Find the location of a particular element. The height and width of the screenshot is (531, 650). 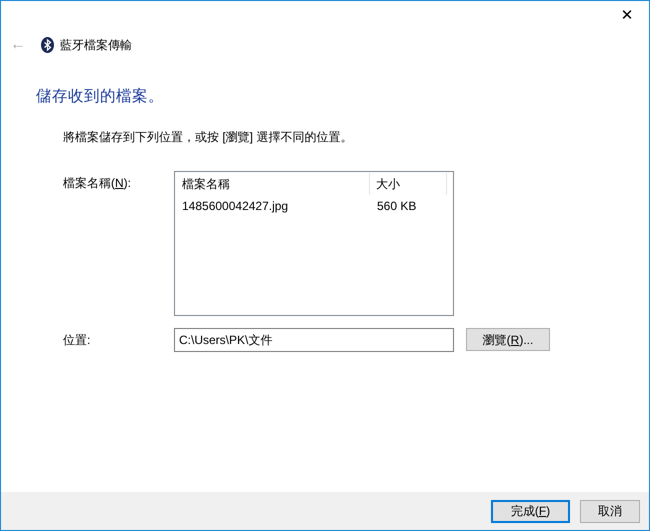

finish-button: 完成(F) is located at coordinates (530, 511).